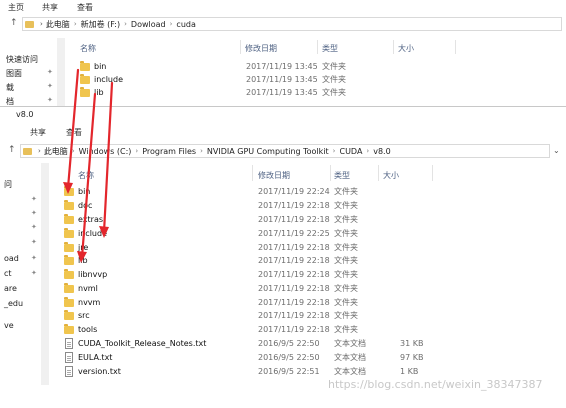 The height and width of the screenshot is (408, 566). What do you see at coordinates (73, 129) in the screenshot?
I see `arrow-bin` at bounding box center [73, 129].